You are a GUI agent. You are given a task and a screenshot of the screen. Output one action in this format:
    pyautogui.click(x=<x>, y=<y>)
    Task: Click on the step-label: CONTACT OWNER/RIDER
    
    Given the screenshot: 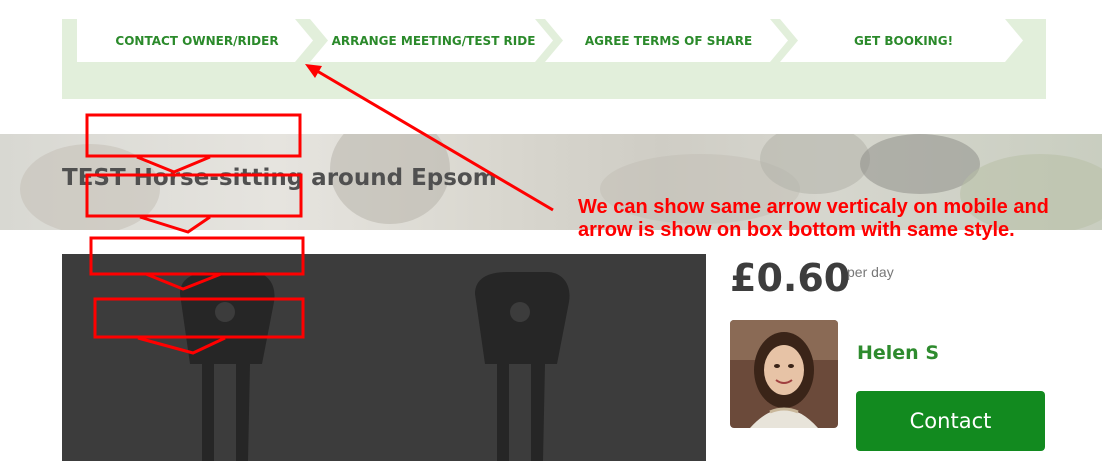 What is the action you would take?
    pyautogui.click(x=197, y=40)
    